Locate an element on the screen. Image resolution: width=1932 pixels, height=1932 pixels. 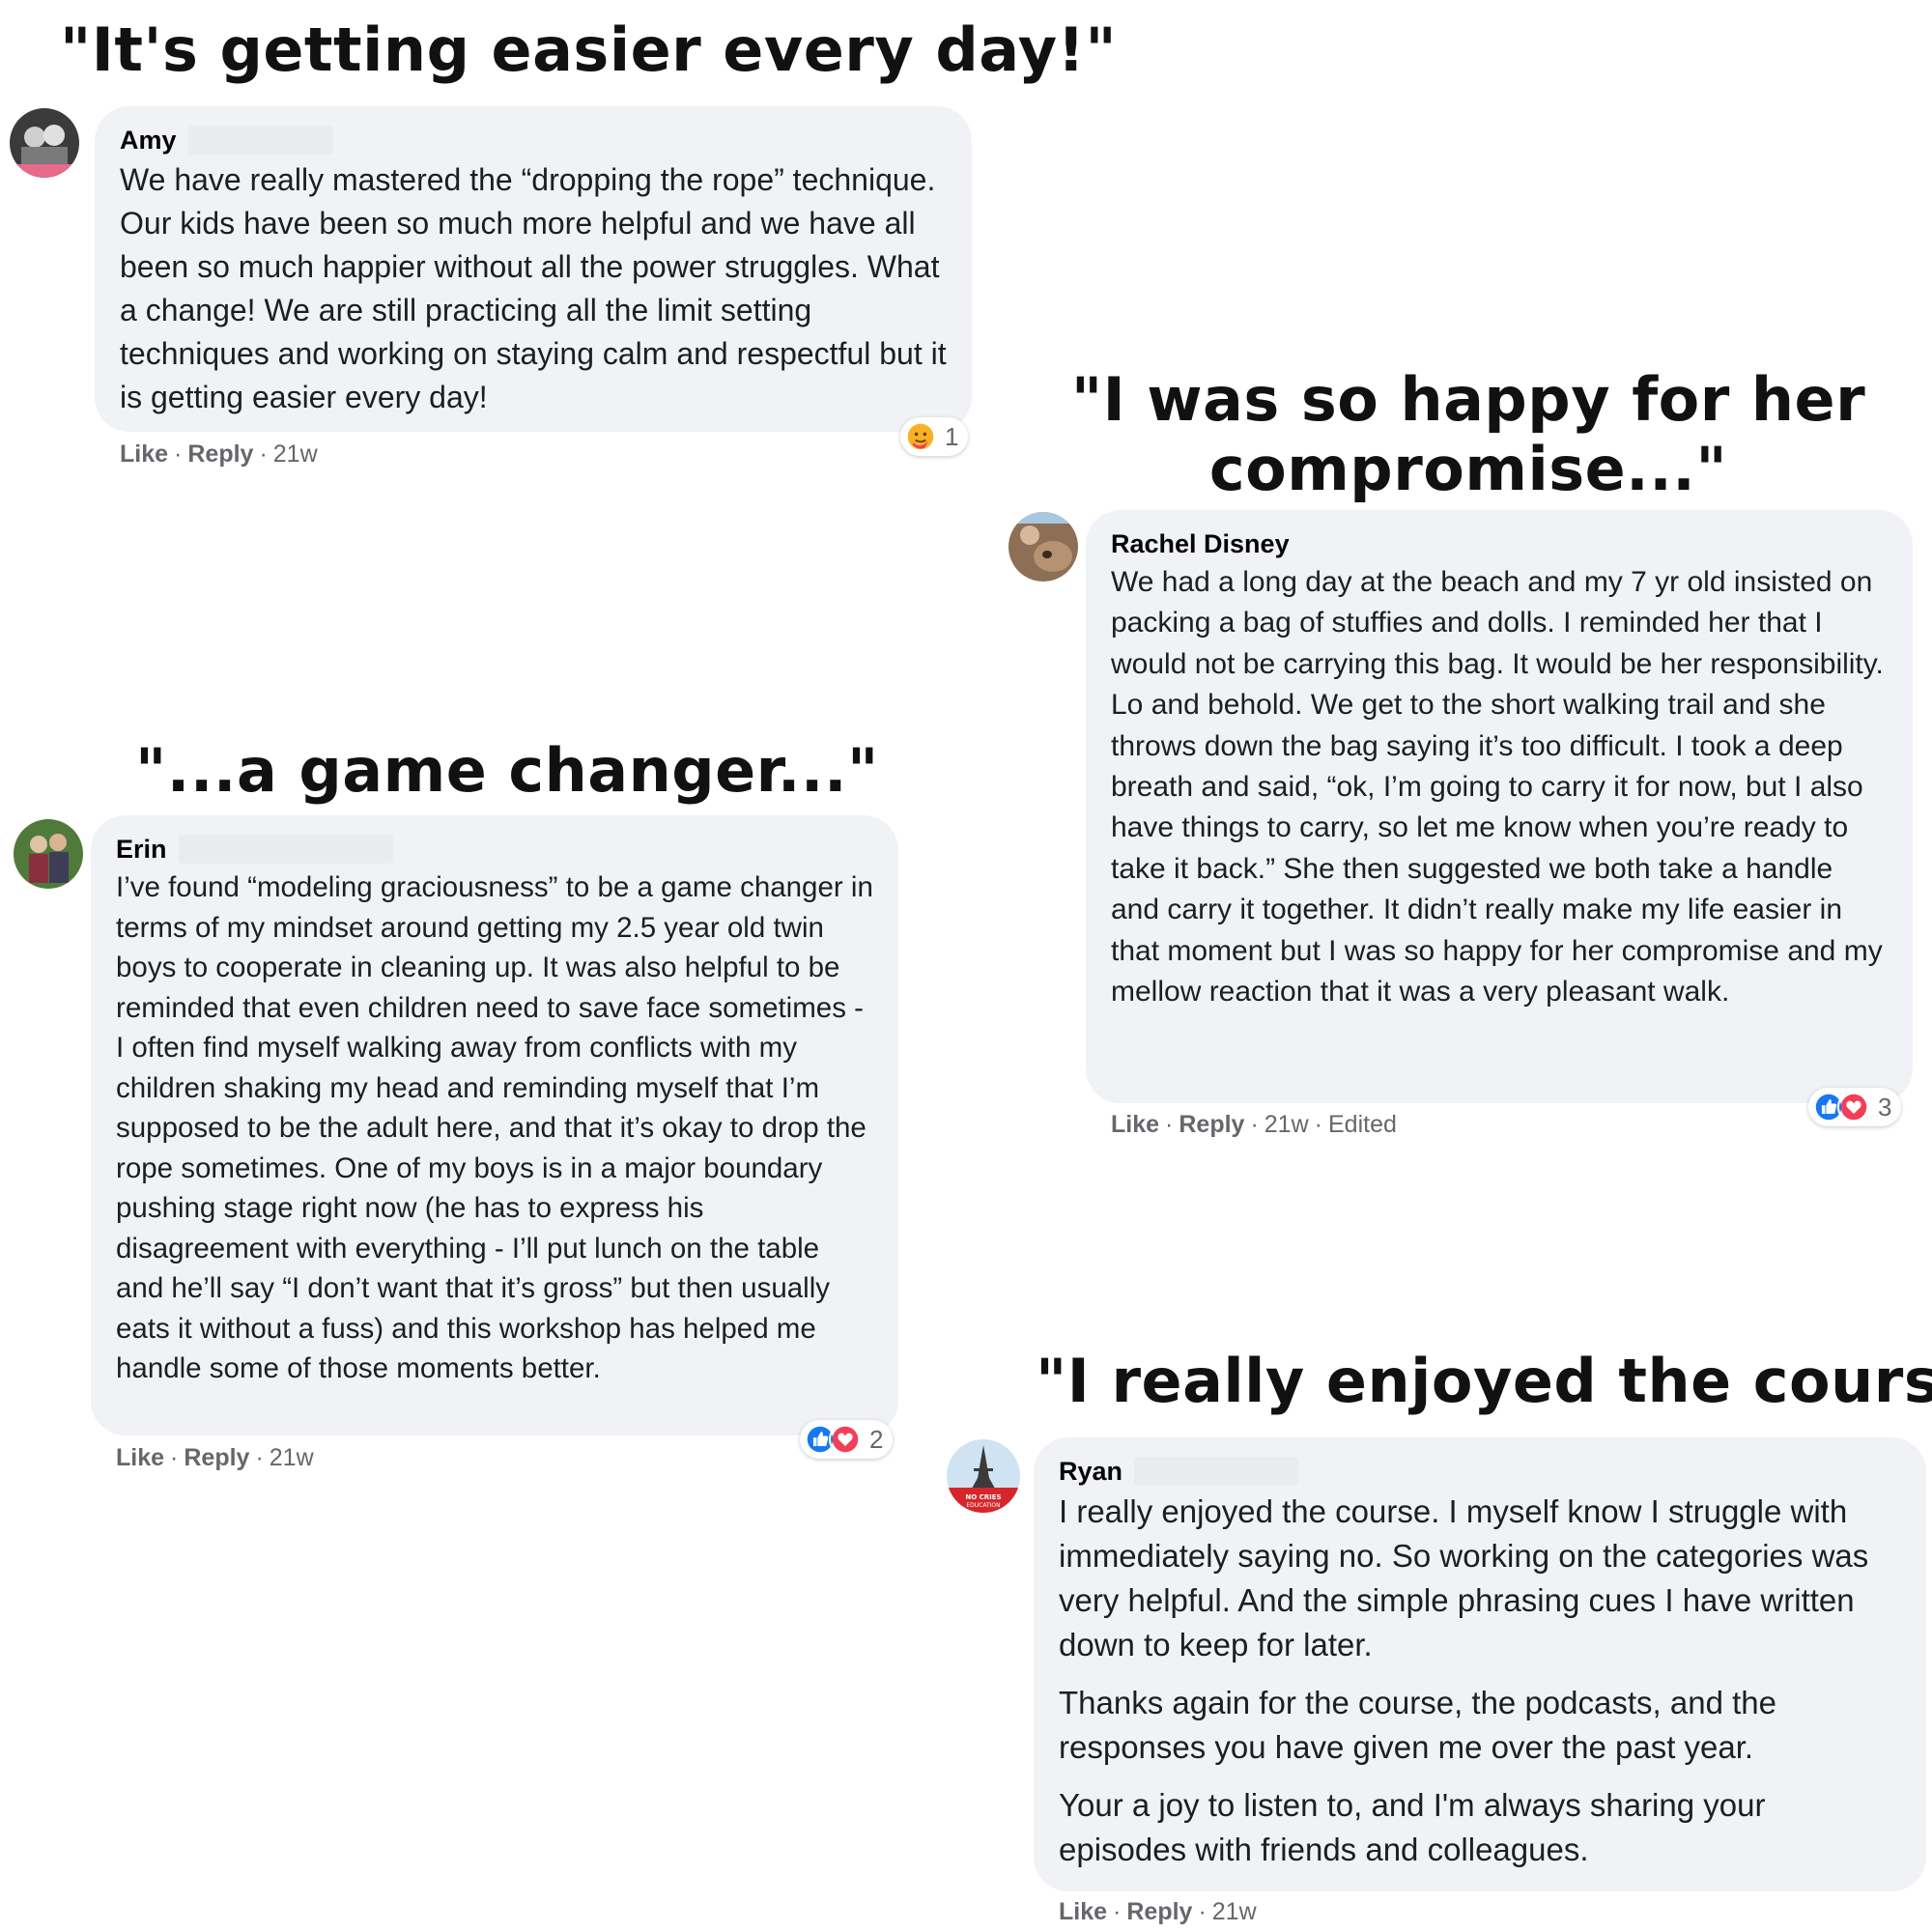
reaction-count-amy: 1 is located at coordinates (952, 436).